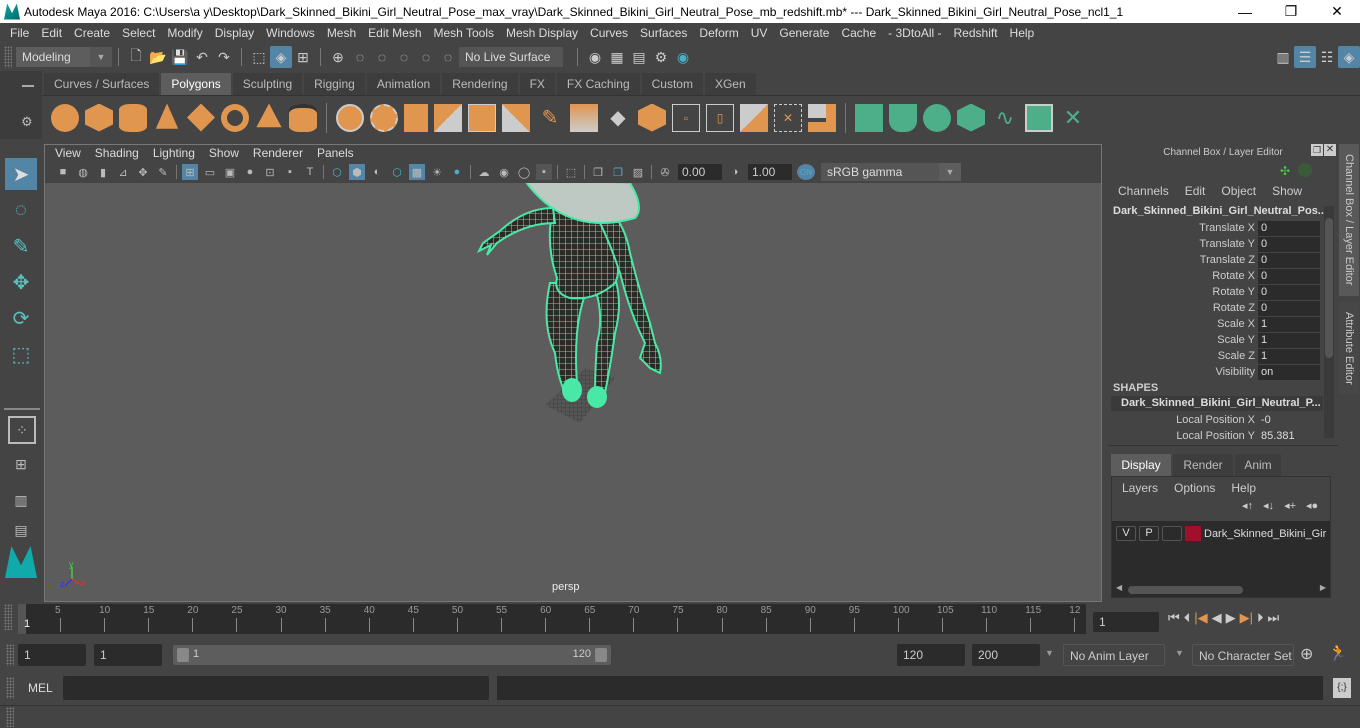 This screenshot has height=728, width=1360. Describe the element at coordinates (92, 33) in the screenshot. I see `menu-create: Create` at that location.